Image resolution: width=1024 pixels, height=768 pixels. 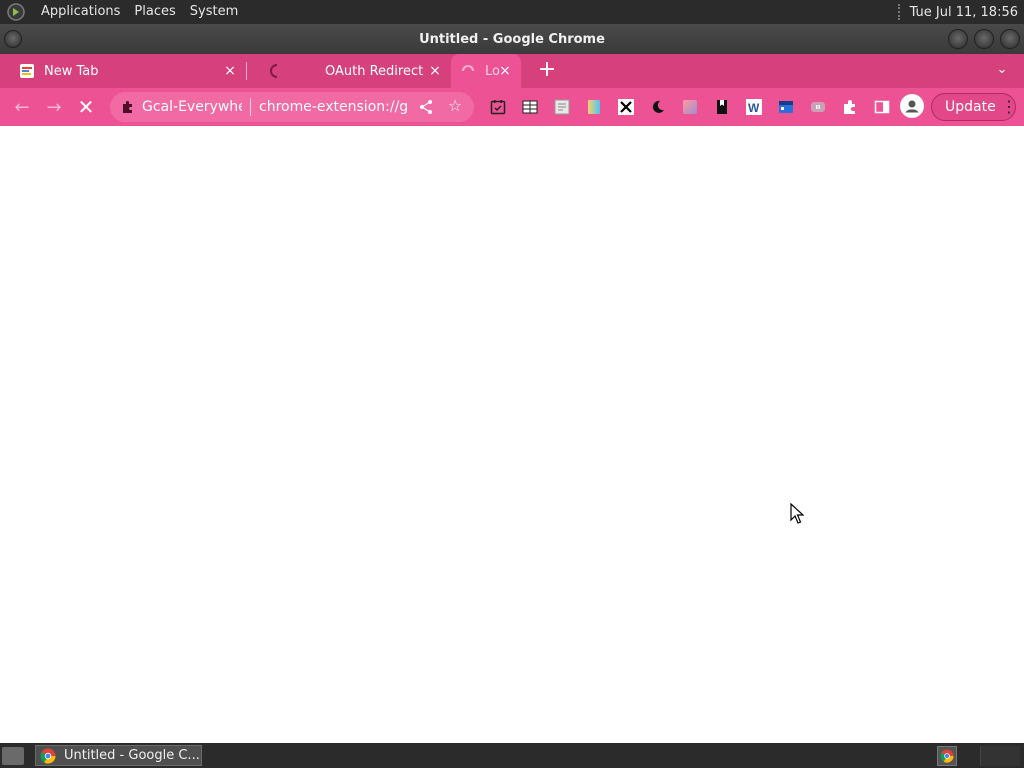 What do you see at coordinates (48, 756) in the screenshot?
I see `chrome-logo-icon` at bounding box center [48, 756].